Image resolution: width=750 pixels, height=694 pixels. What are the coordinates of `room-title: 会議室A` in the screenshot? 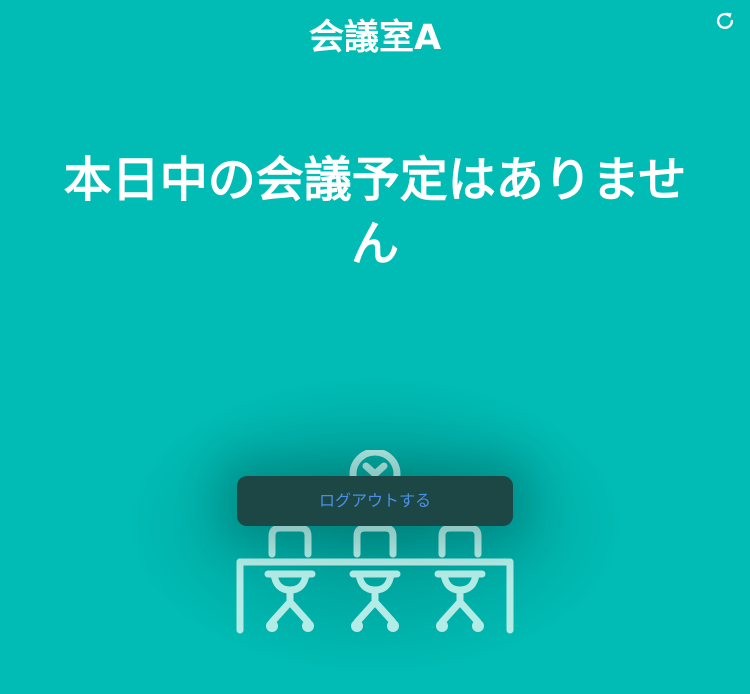 It's located at (375, 38).